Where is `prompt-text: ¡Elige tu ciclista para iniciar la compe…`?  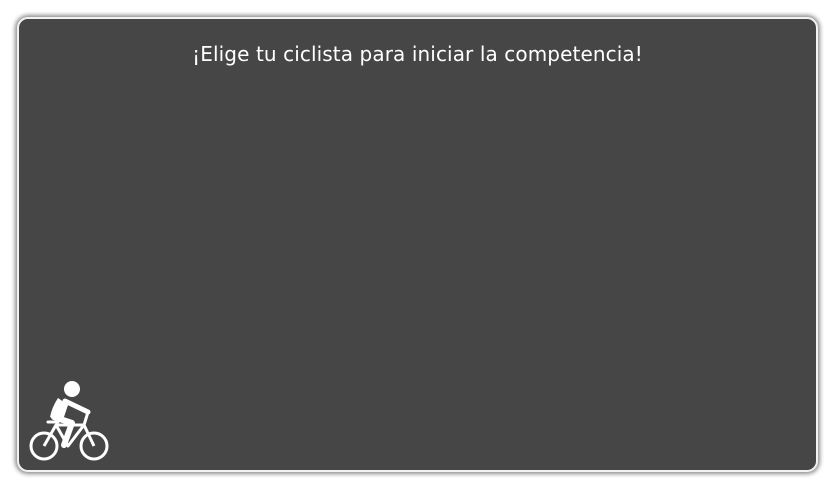 prompt-text: ¡Elige tu ciclista para iniciar la compe… is located at coordinates (417, 54).